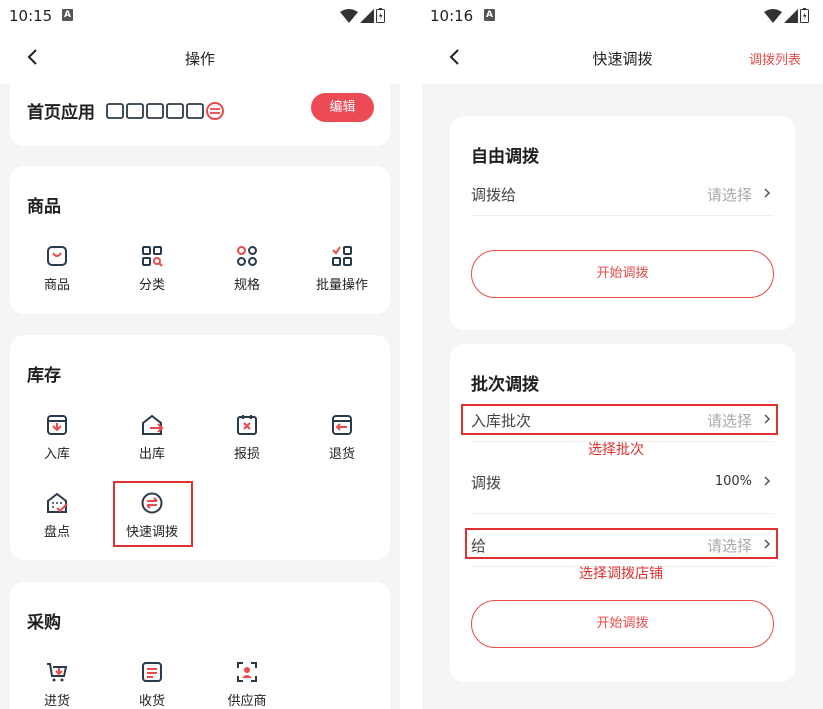 This screenshot has width=823, height=709. What do you see at coordinates (200, 17) in the screenshot?
I see `status-bar: 10:15 A` at bounding box center [200, 17].